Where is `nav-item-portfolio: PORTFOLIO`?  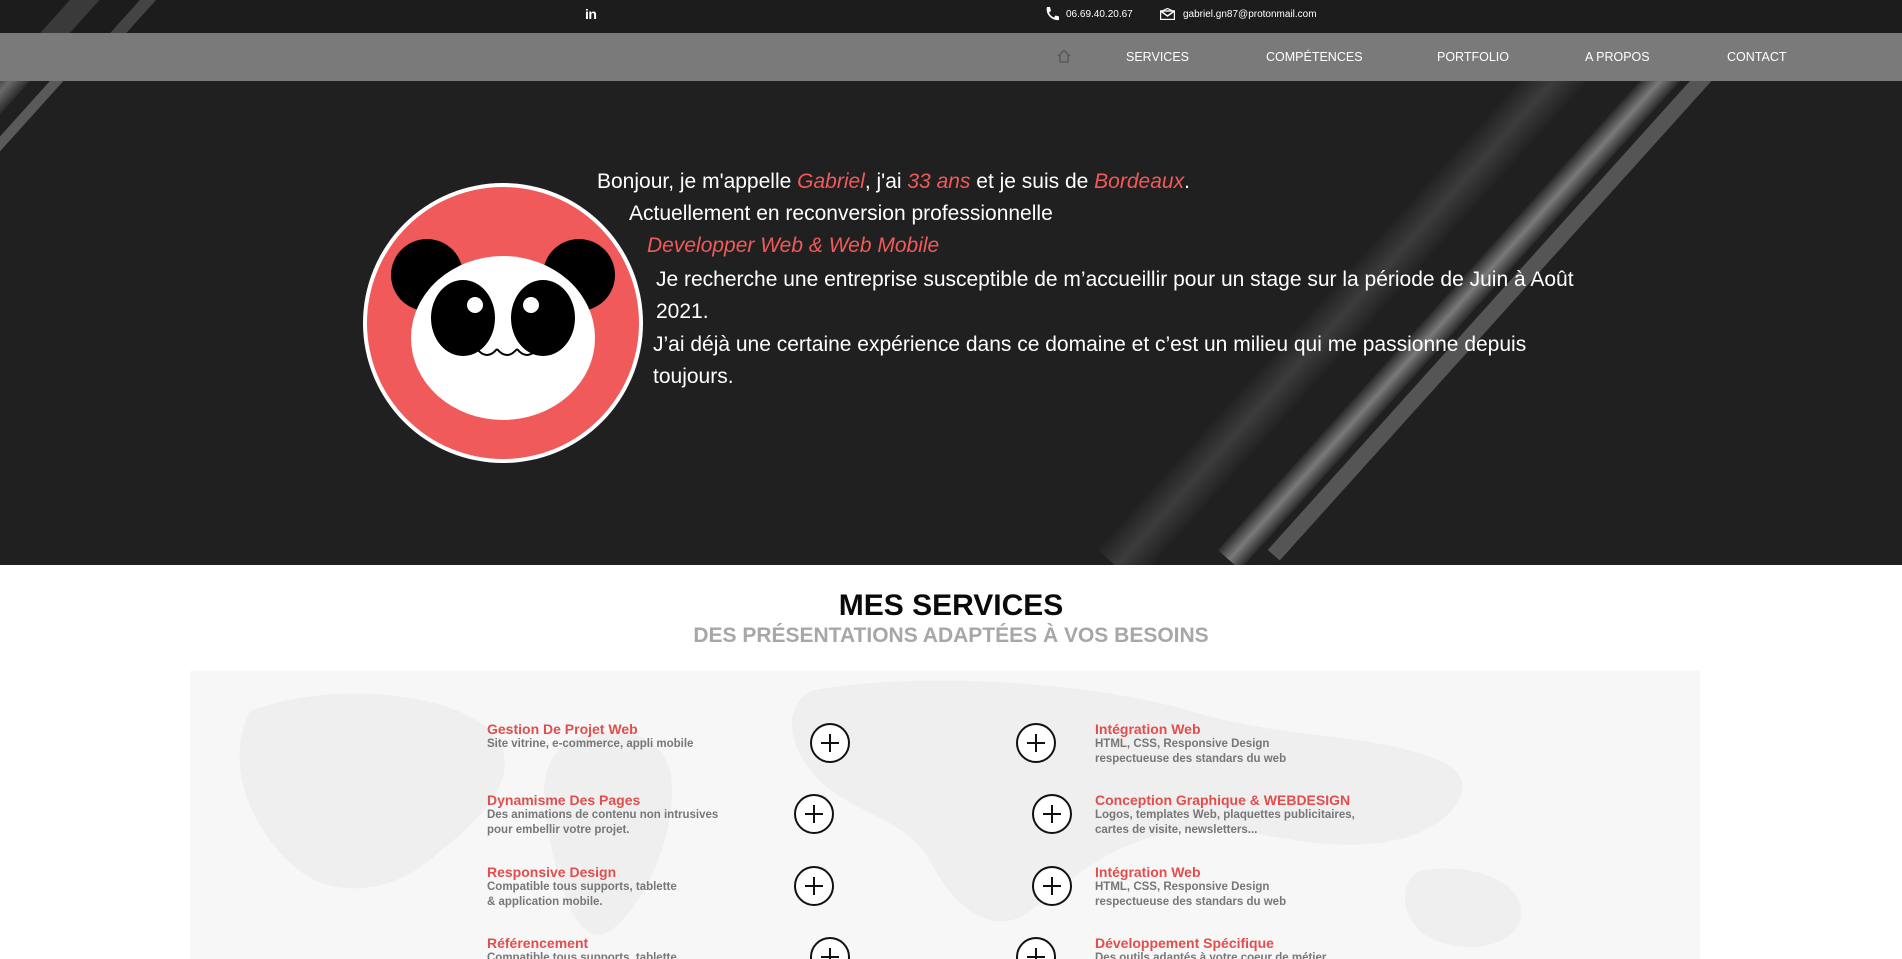
nav-item-portfolio: PORTFOLIO is located at coordinates (1473, 57).